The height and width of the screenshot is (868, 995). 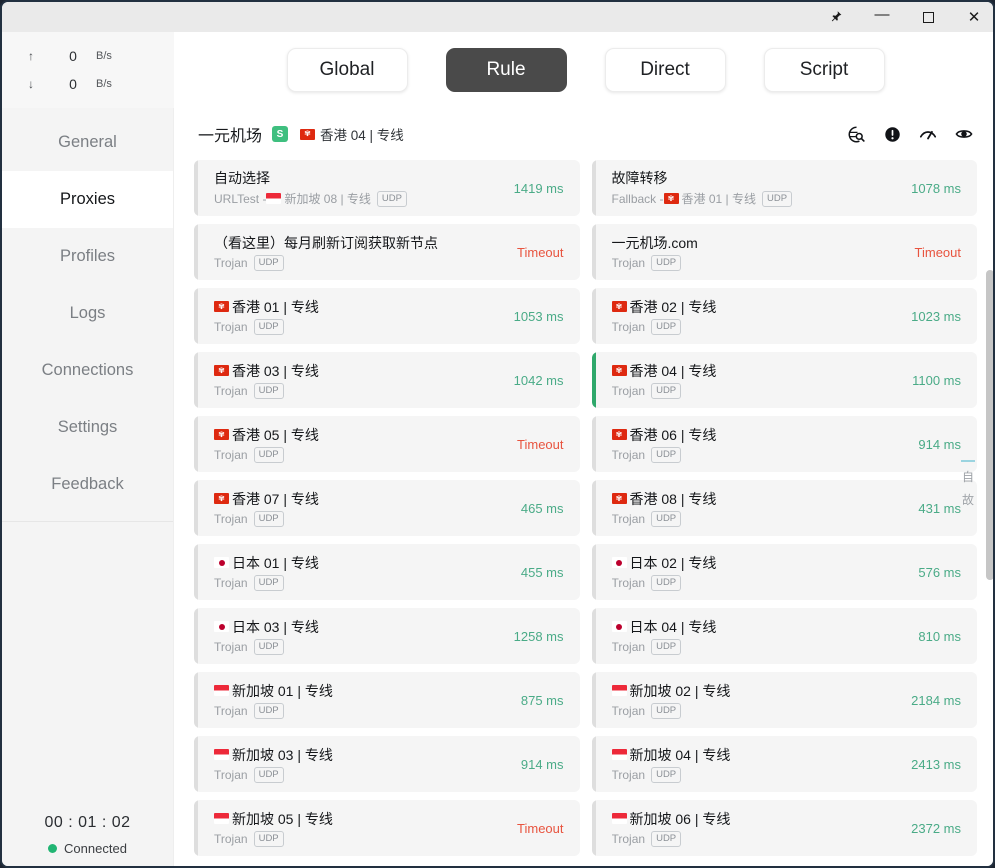 What do you see at coordinates (387, 828) in the screenshot?
I see `proxy-card: 新加坡 05 | 专线 Trojan UDP Timeout` at bounding box center [387, 828].